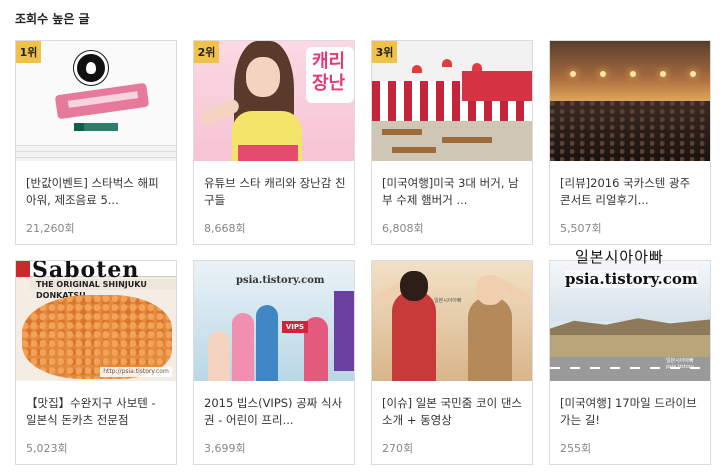 The image size is (720, 473). I want to click on post-title: 【맛집】수완지구 사보텐 - 일본식 돈카츠 전문점, so click(97, 412).